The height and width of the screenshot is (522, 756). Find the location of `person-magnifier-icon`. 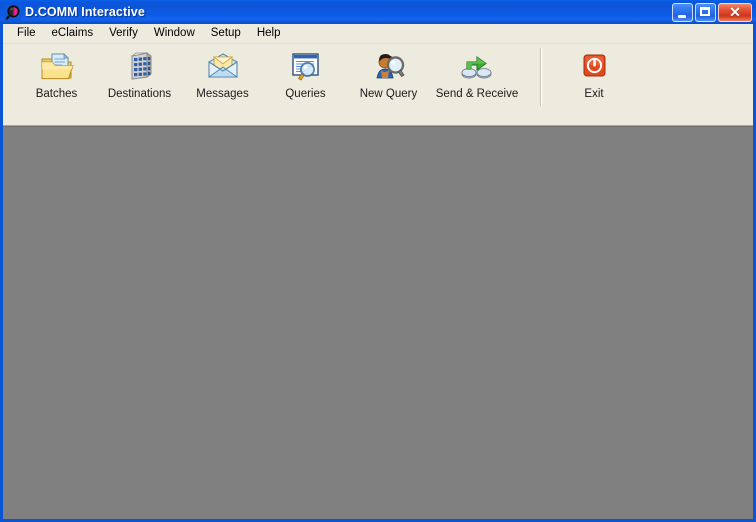

person-magnifier-icon is located at coordinates (389, 66).